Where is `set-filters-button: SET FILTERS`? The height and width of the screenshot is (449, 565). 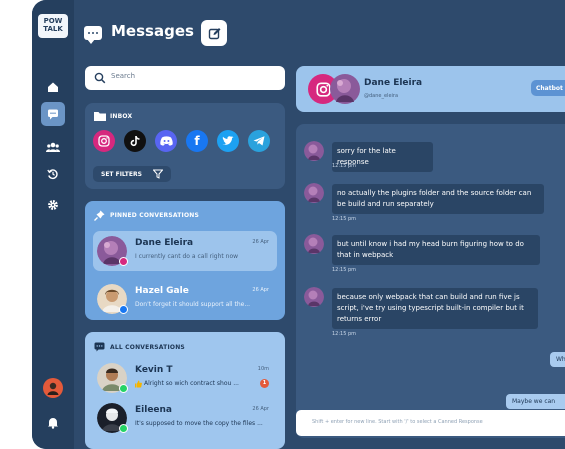
set-filters-button: SET FILTERS is located at coordinates (132, 174).